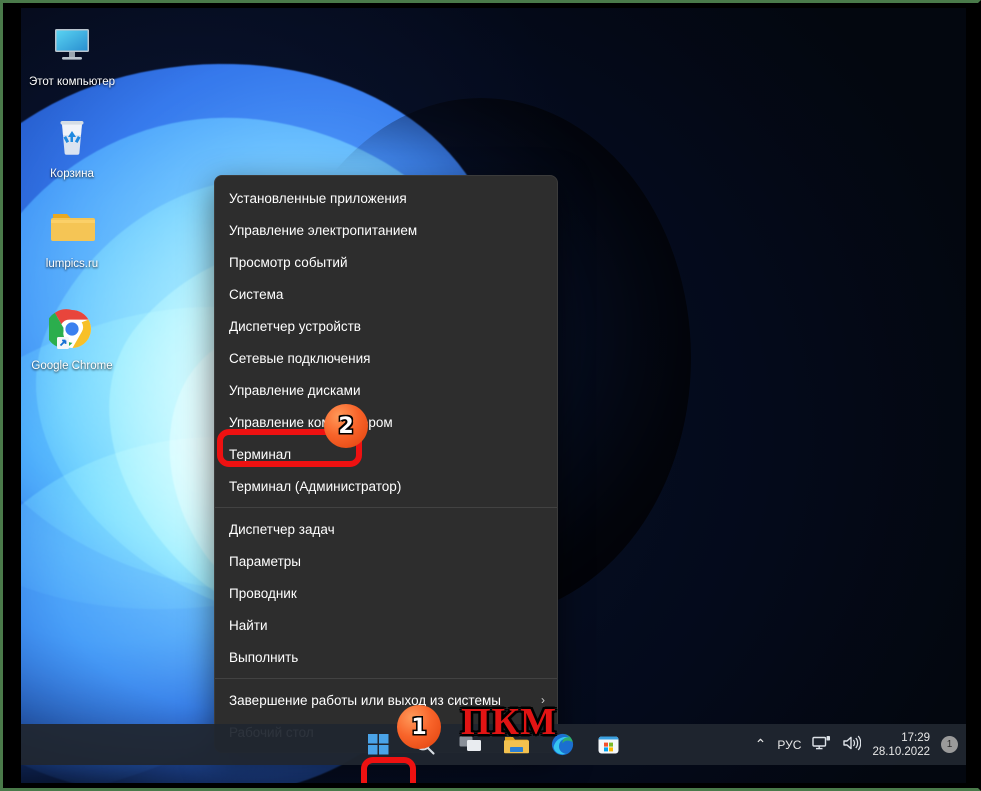  What do you see at coordinates (949, 744) in the screenshot?
I see `notification-badge: 1` at bounding box center [949, 744].